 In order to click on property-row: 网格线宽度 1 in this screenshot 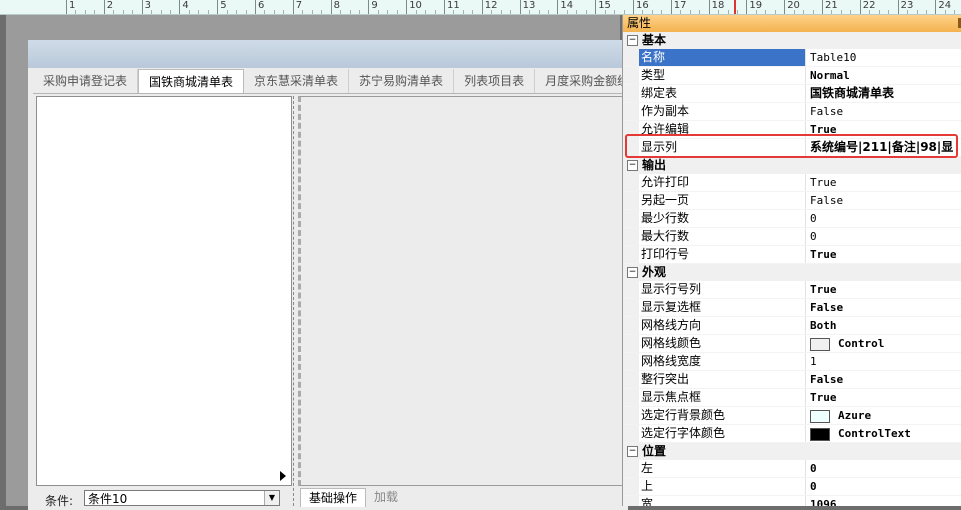, I will do `click(792, 362)`.